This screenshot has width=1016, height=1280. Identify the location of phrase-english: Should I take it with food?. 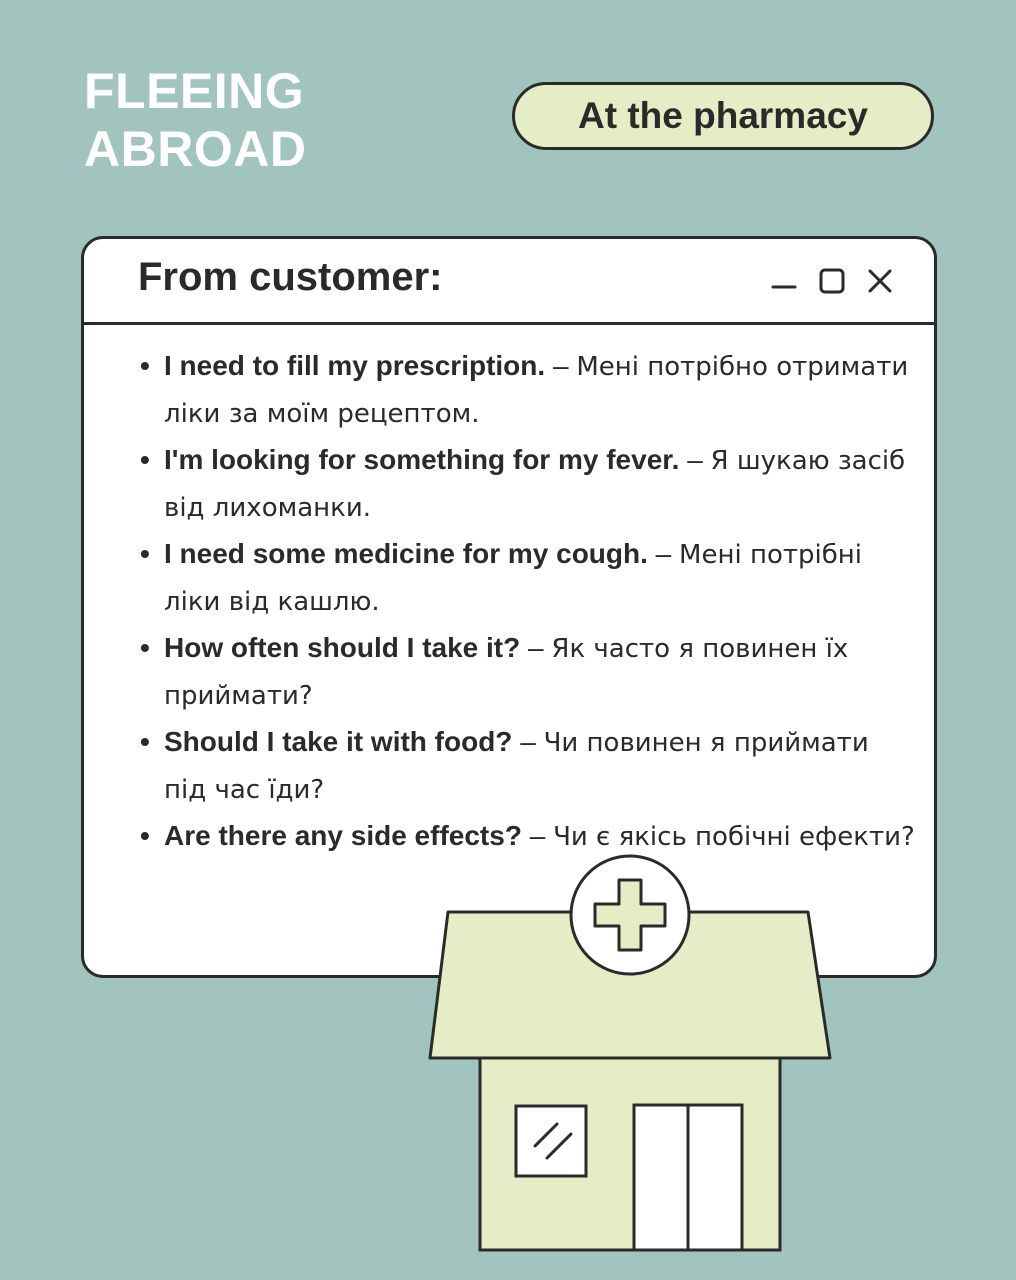
(338, 741).